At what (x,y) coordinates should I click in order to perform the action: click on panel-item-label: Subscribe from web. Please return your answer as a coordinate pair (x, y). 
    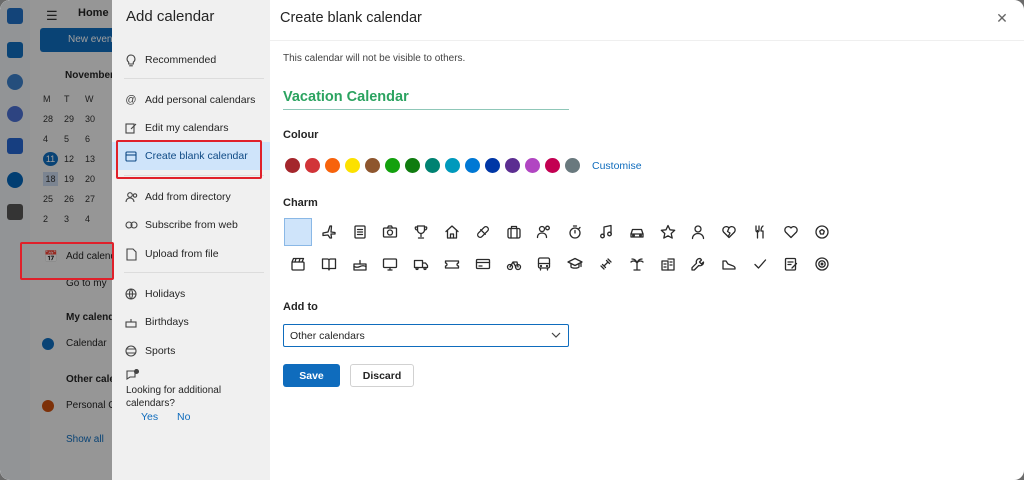
    Looking at the image, I should click on (191, 225).